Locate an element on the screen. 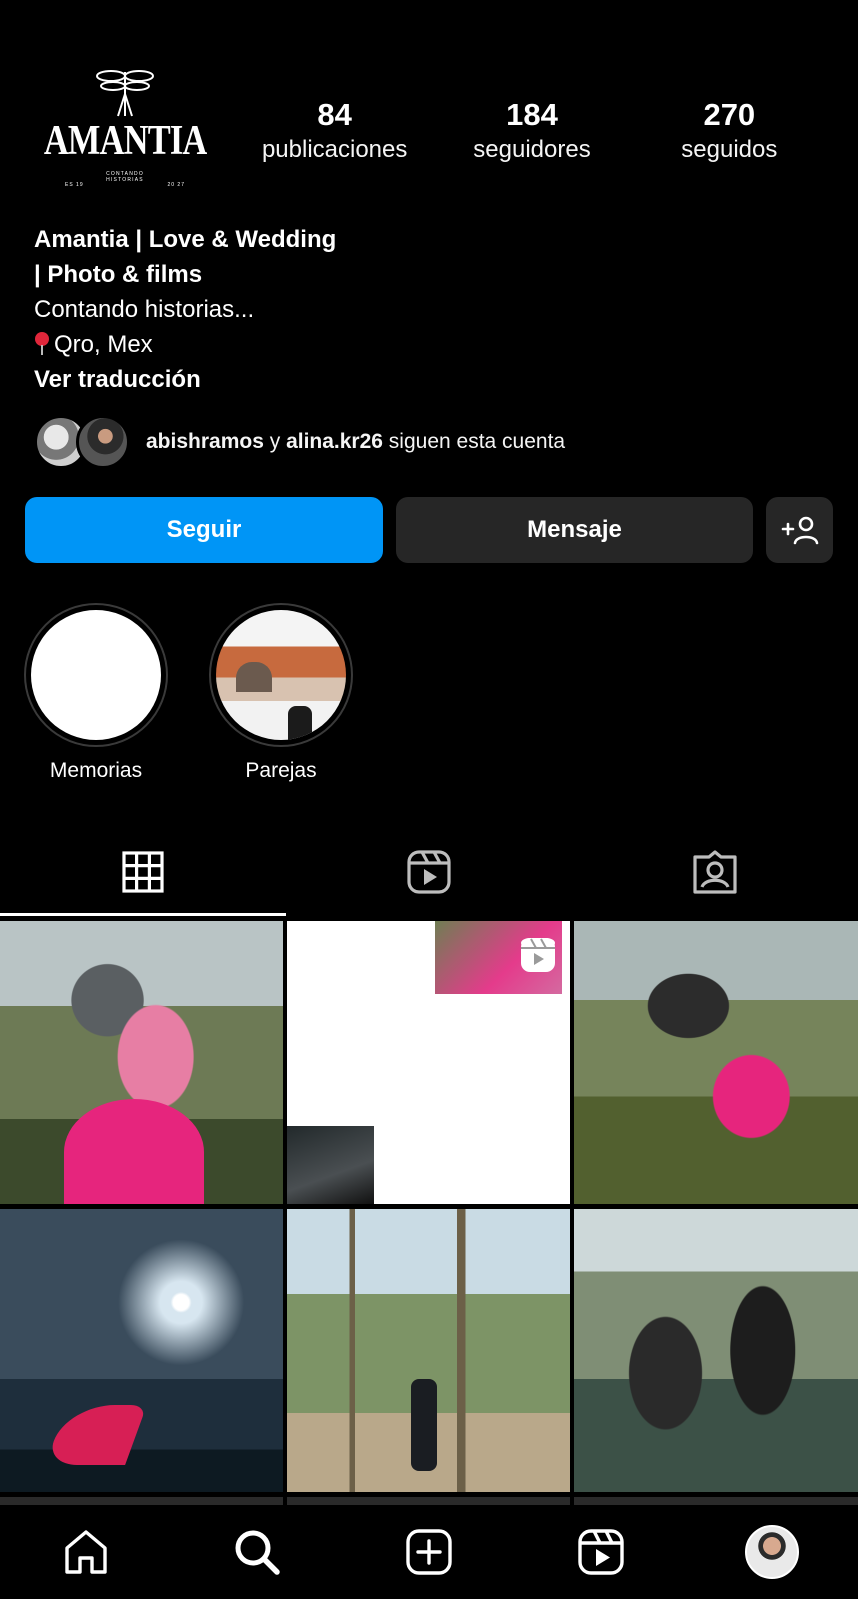 This screenshot has width=858, height=1599. logo-tagline: CONTANDO HISTORIAS is located at coordinates (125, 177).